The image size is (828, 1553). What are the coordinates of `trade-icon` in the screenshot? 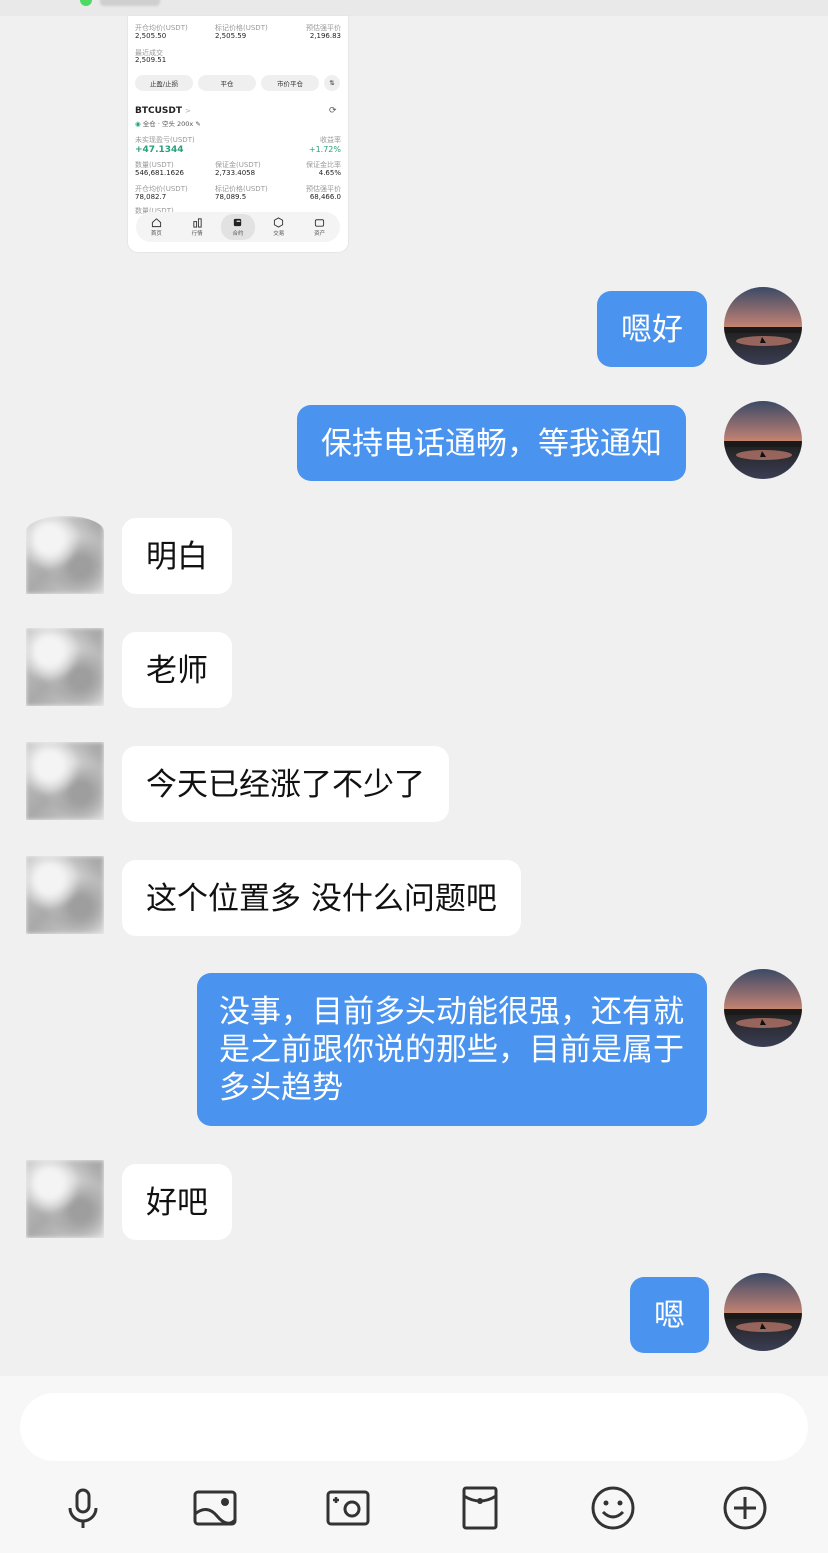 It's located at (279, 222).